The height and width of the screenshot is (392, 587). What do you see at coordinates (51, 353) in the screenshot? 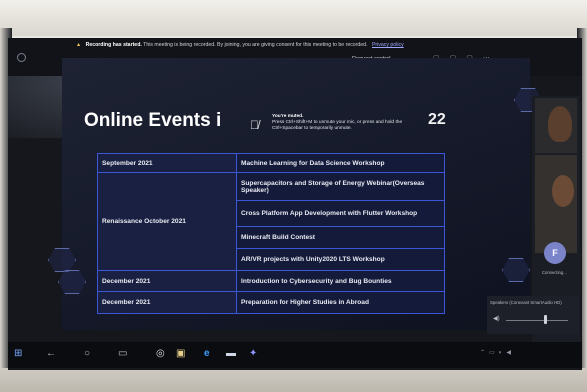
I see `back-arrow-icon: ←` at bounding box center [51, 353].